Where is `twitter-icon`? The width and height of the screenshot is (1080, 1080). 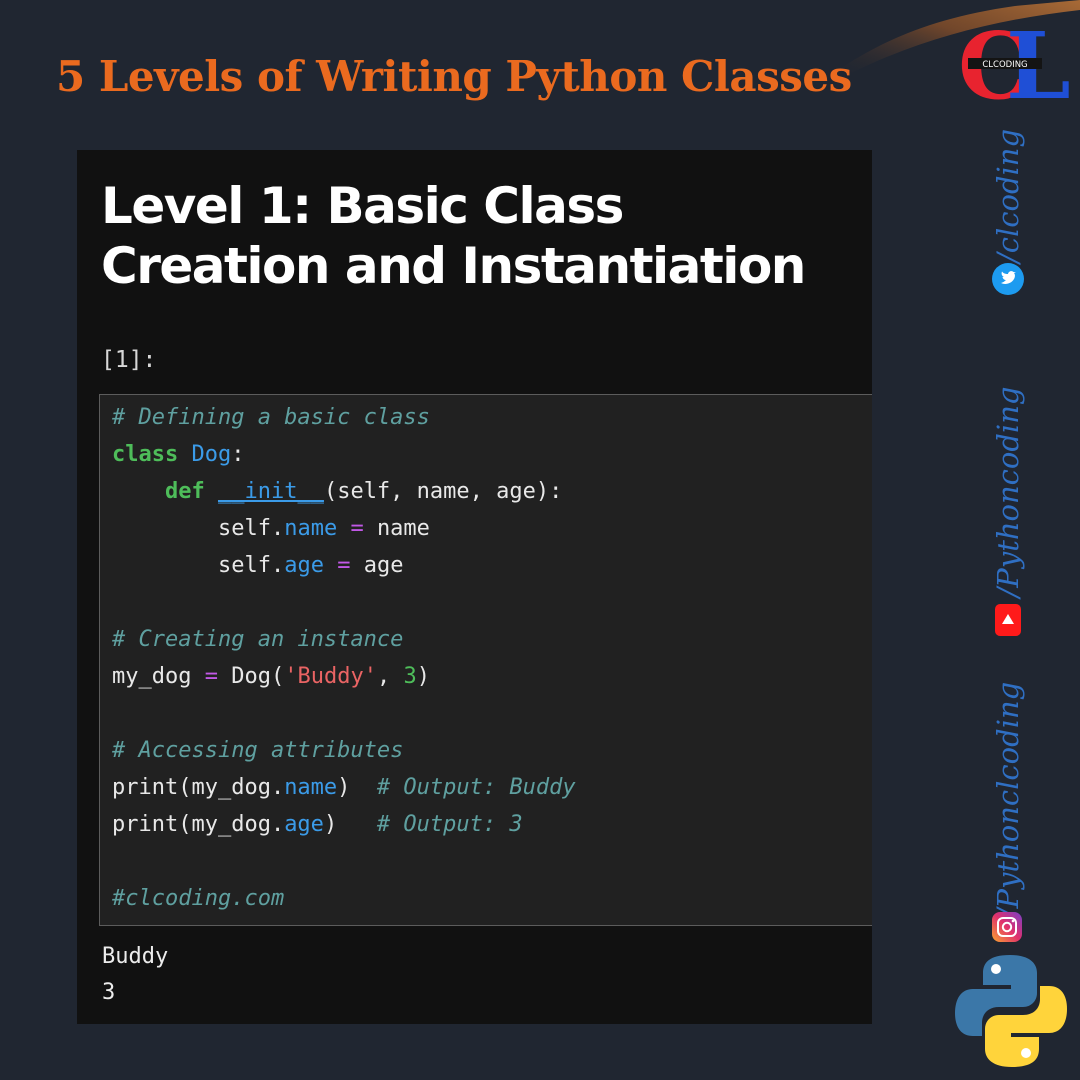 twitter-icon is located at coordinates (1008, 279).